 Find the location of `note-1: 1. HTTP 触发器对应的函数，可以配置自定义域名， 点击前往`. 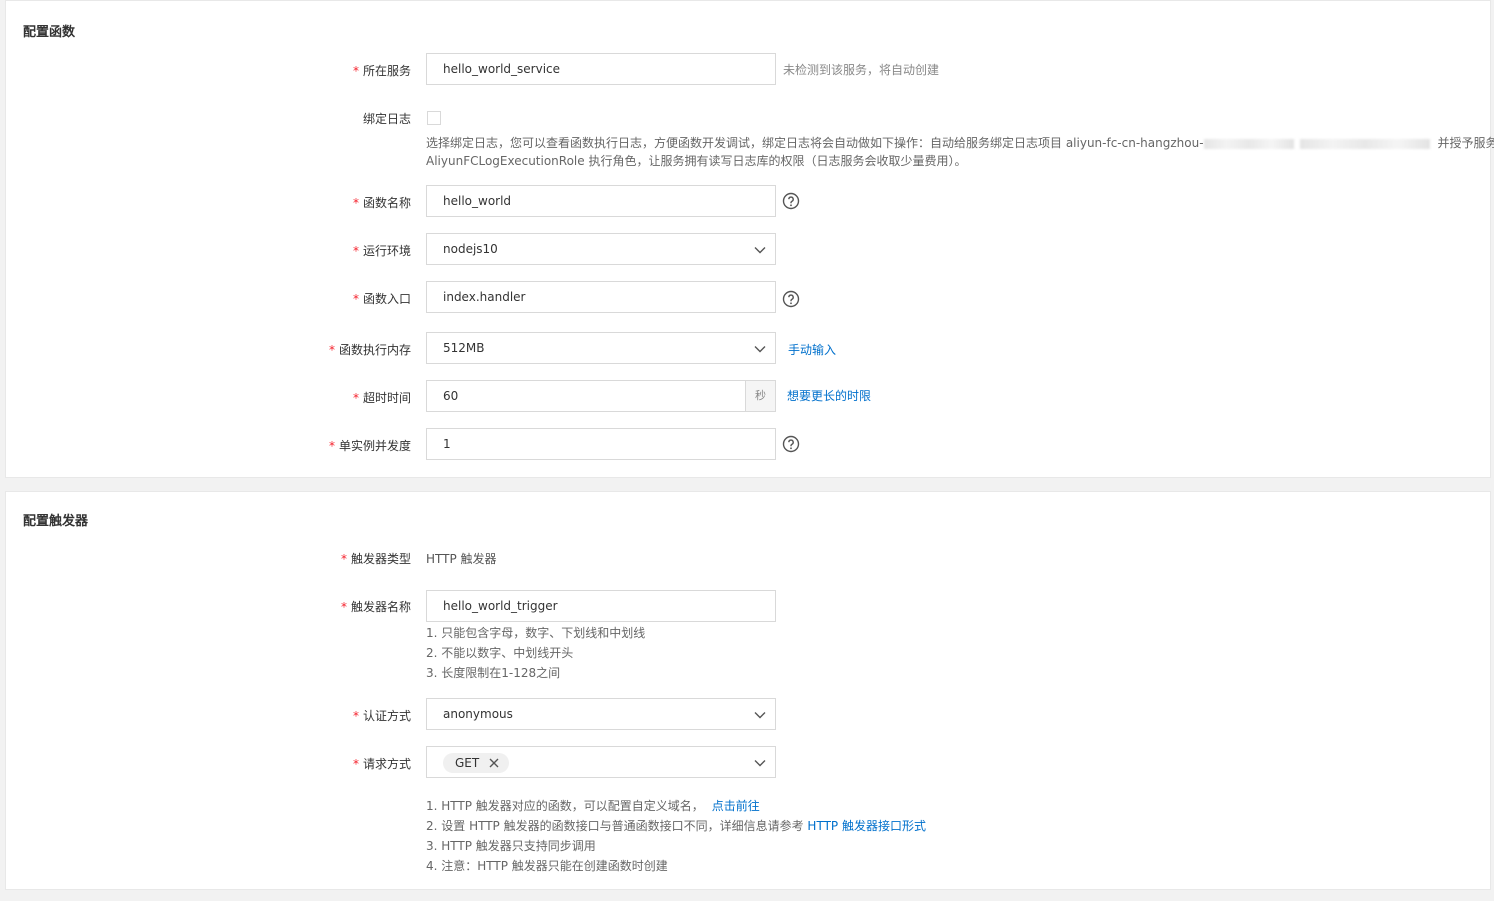

note-1: 1. HTTP 触发器对应的函数，可以配置自定义域名， 点击前往 is located at coordinates (593, 806).